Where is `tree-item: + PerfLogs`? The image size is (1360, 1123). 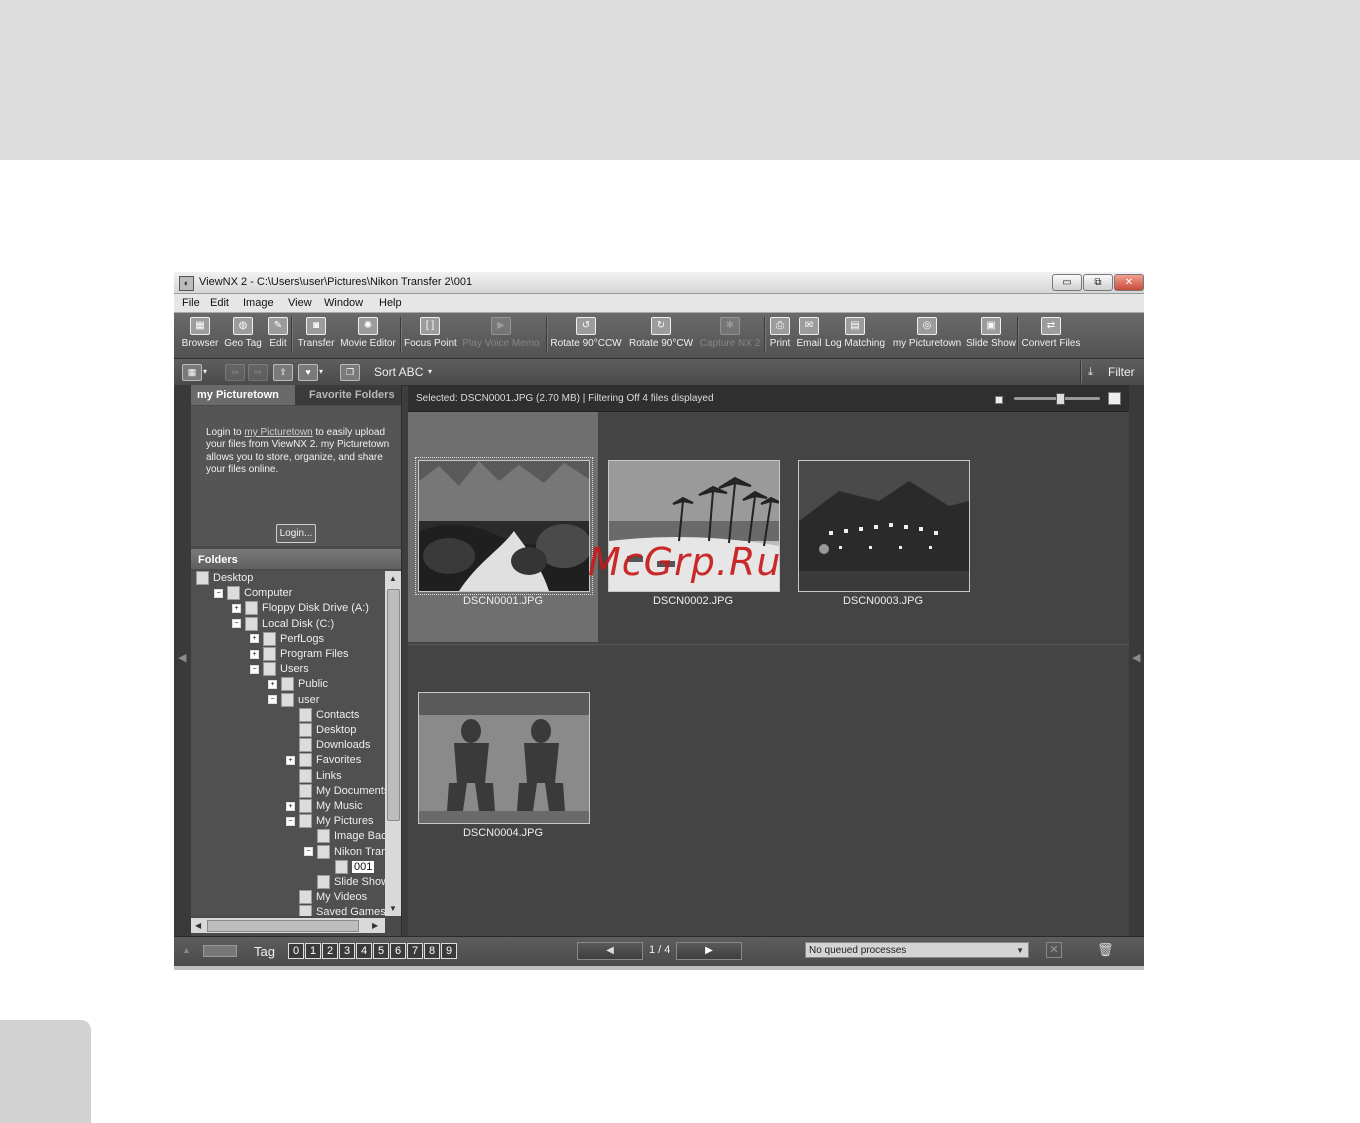
tree-item: + PerfLogs is located at coordinates (287, 639).